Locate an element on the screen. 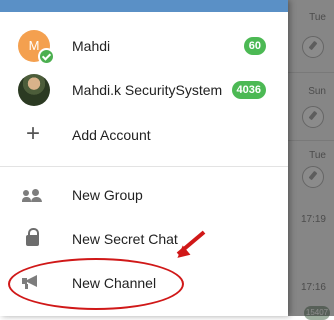 This screenshot has height=320, width=334. scrim-overlay is located at coordinates (311, 158).